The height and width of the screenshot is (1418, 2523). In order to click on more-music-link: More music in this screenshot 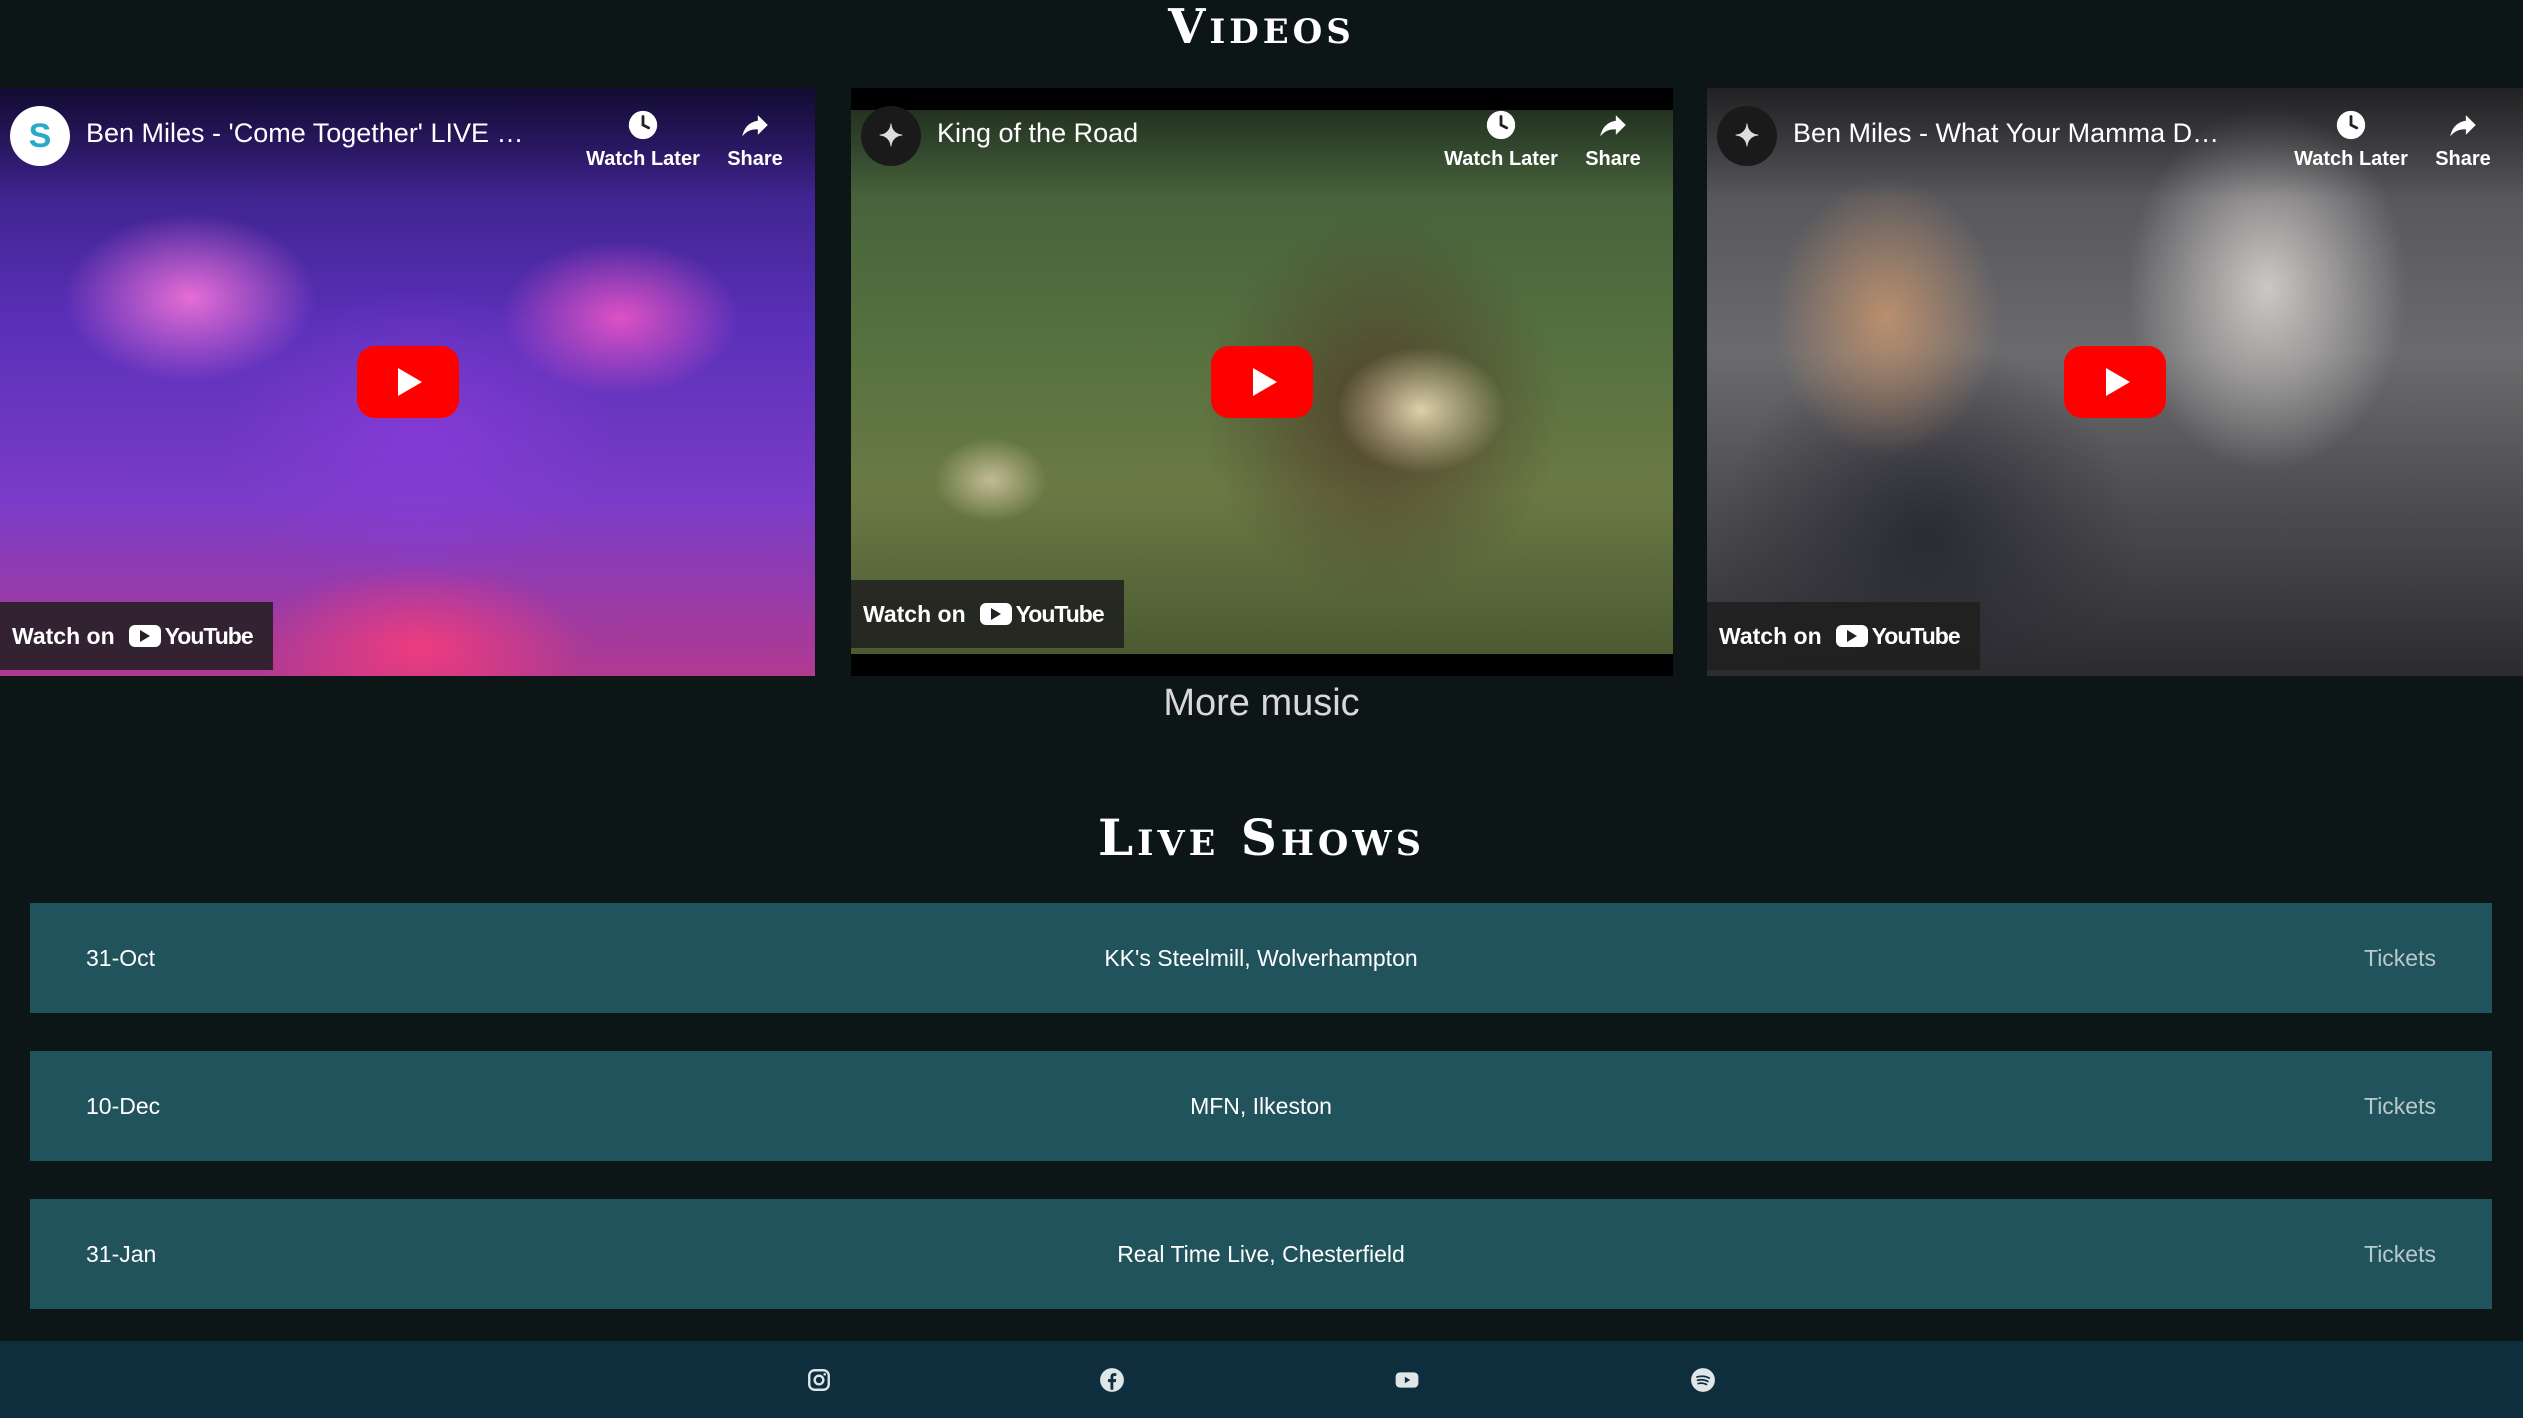, I will do `click(1261, 703)`.